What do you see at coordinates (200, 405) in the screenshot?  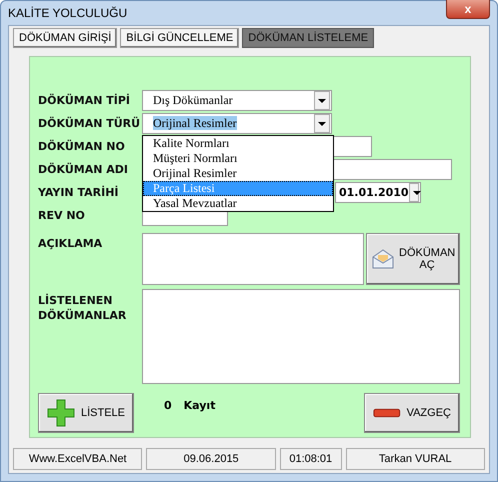 I see `record-label: Kayıt` at bounding box center [200, 405].